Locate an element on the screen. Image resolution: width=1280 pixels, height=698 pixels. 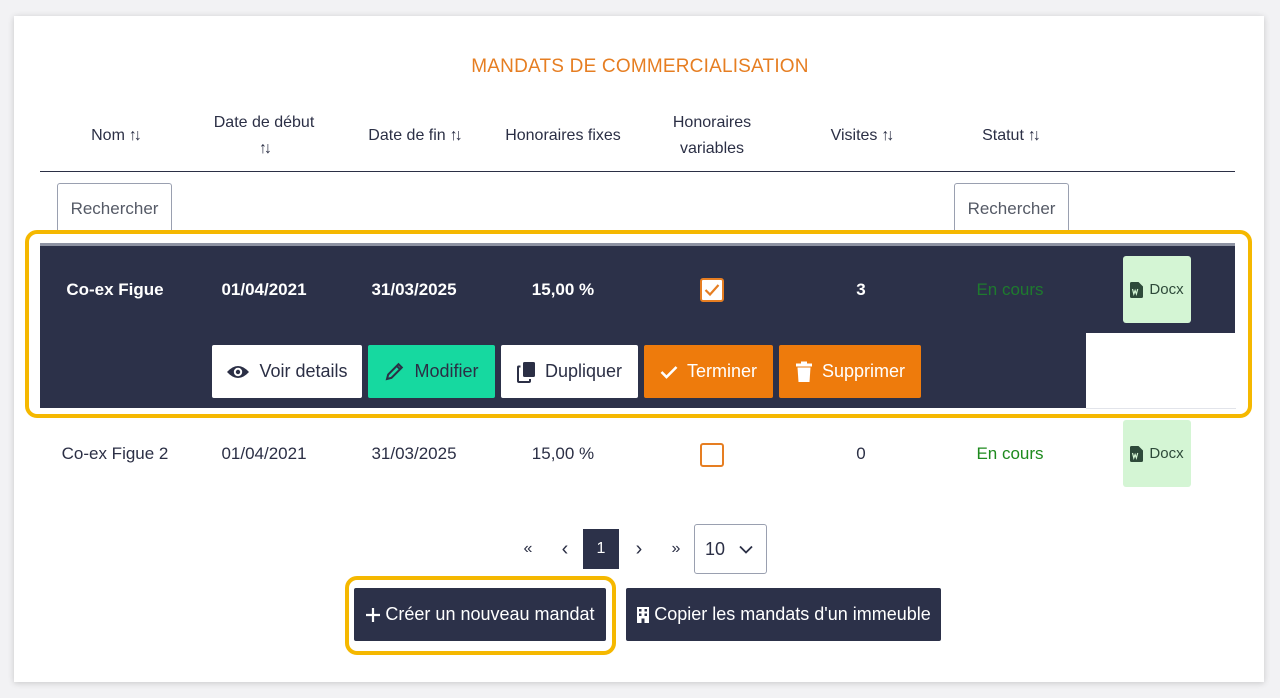
cell-date-debut: 01/04/2021 is located at coordinates (264, 453).